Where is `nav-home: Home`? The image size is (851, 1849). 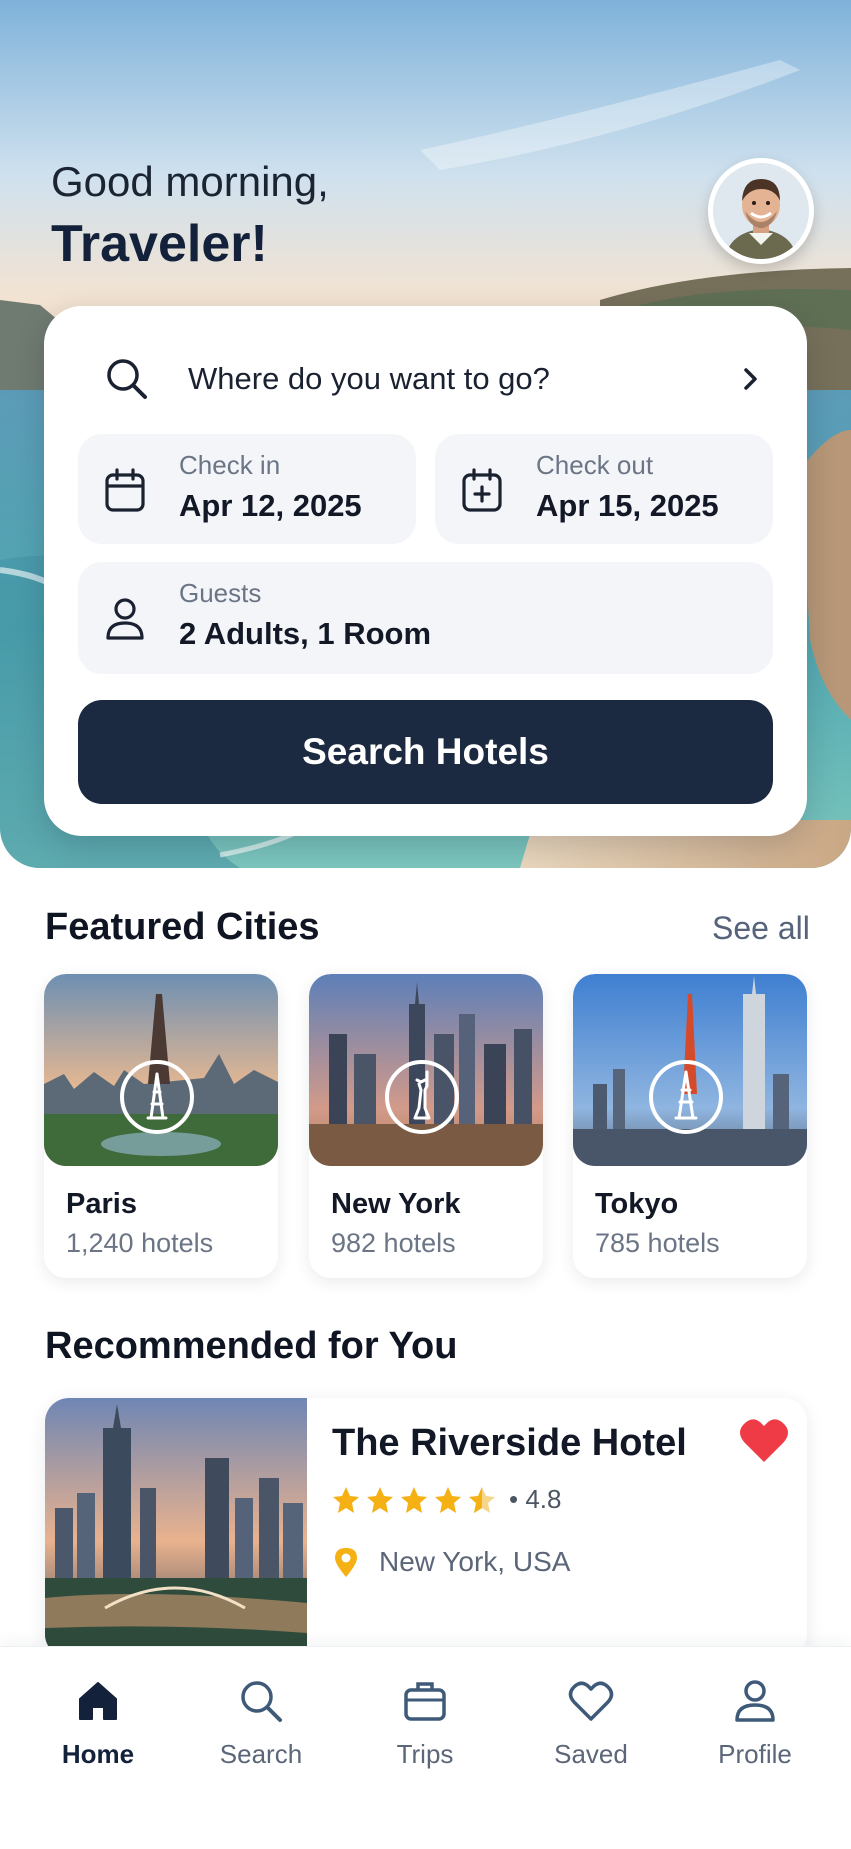
nav-home: Home is located at coordinates (98, 1732).